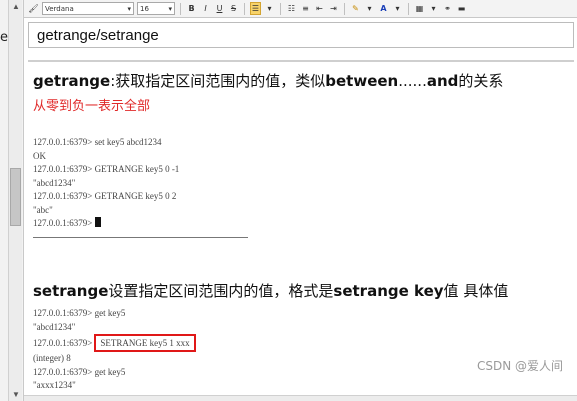  What do you see at coordinates (461, 8) in the screenshot?
I see `horizontal-rule-icon: ▬` at bounding box center [461, 8].